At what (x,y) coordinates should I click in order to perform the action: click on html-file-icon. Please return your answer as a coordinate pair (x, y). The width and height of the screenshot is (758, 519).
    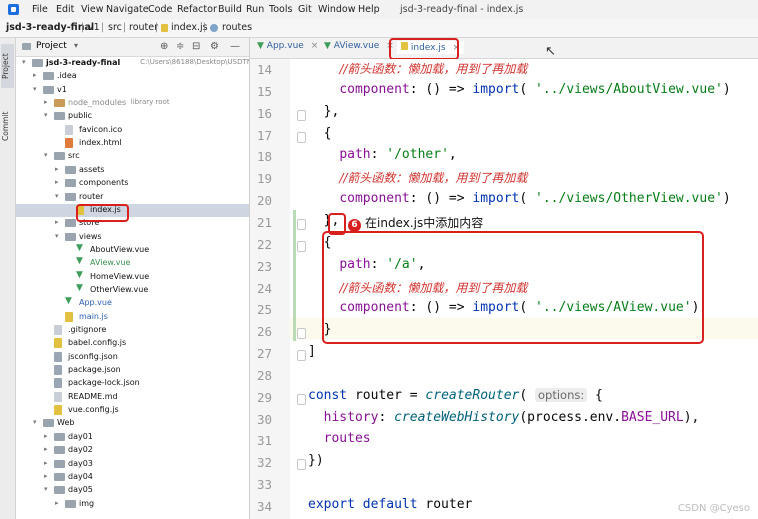
    Looking at the image, I should click on (69, 143).